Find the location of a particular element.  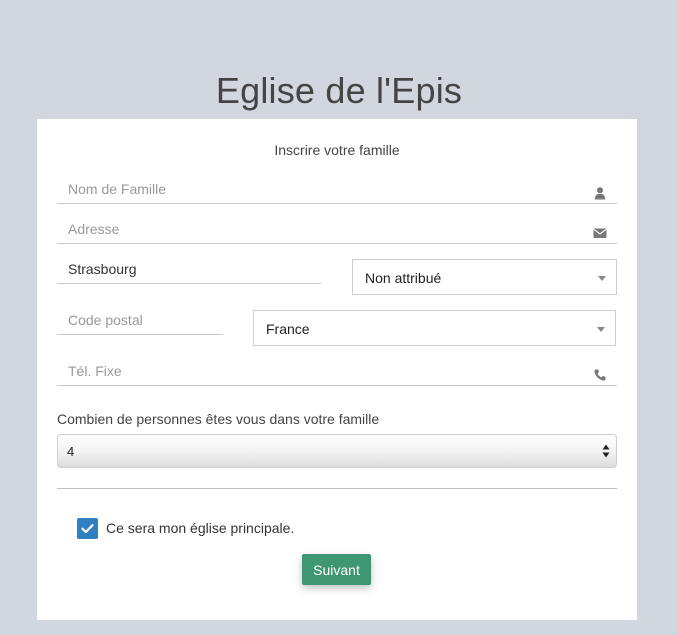

form-subtitle: Inscrire votre famille is located at coordinates (337, 150).